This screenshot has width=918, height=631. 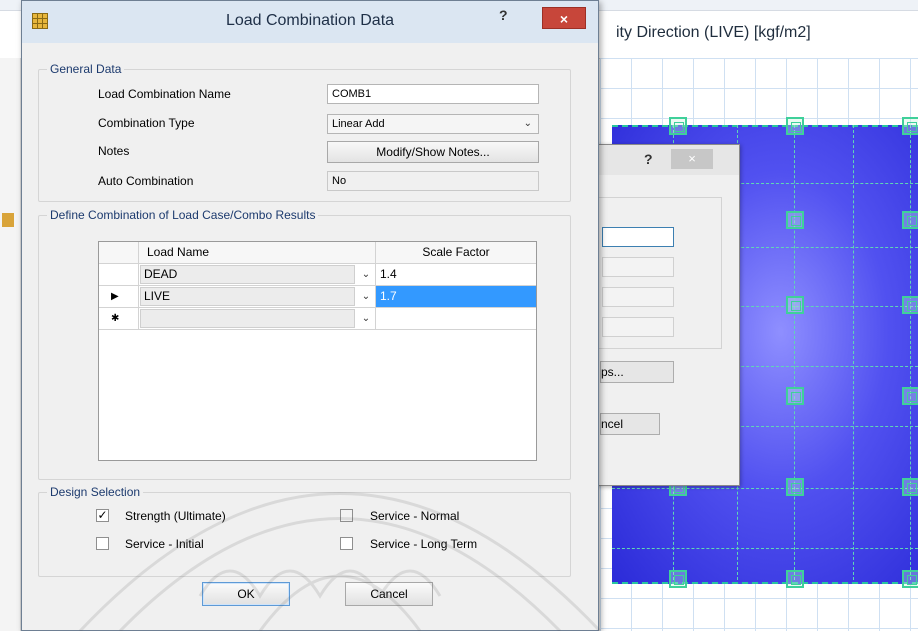 I want to click on background-panel-icon, so click(x=8, y=220).